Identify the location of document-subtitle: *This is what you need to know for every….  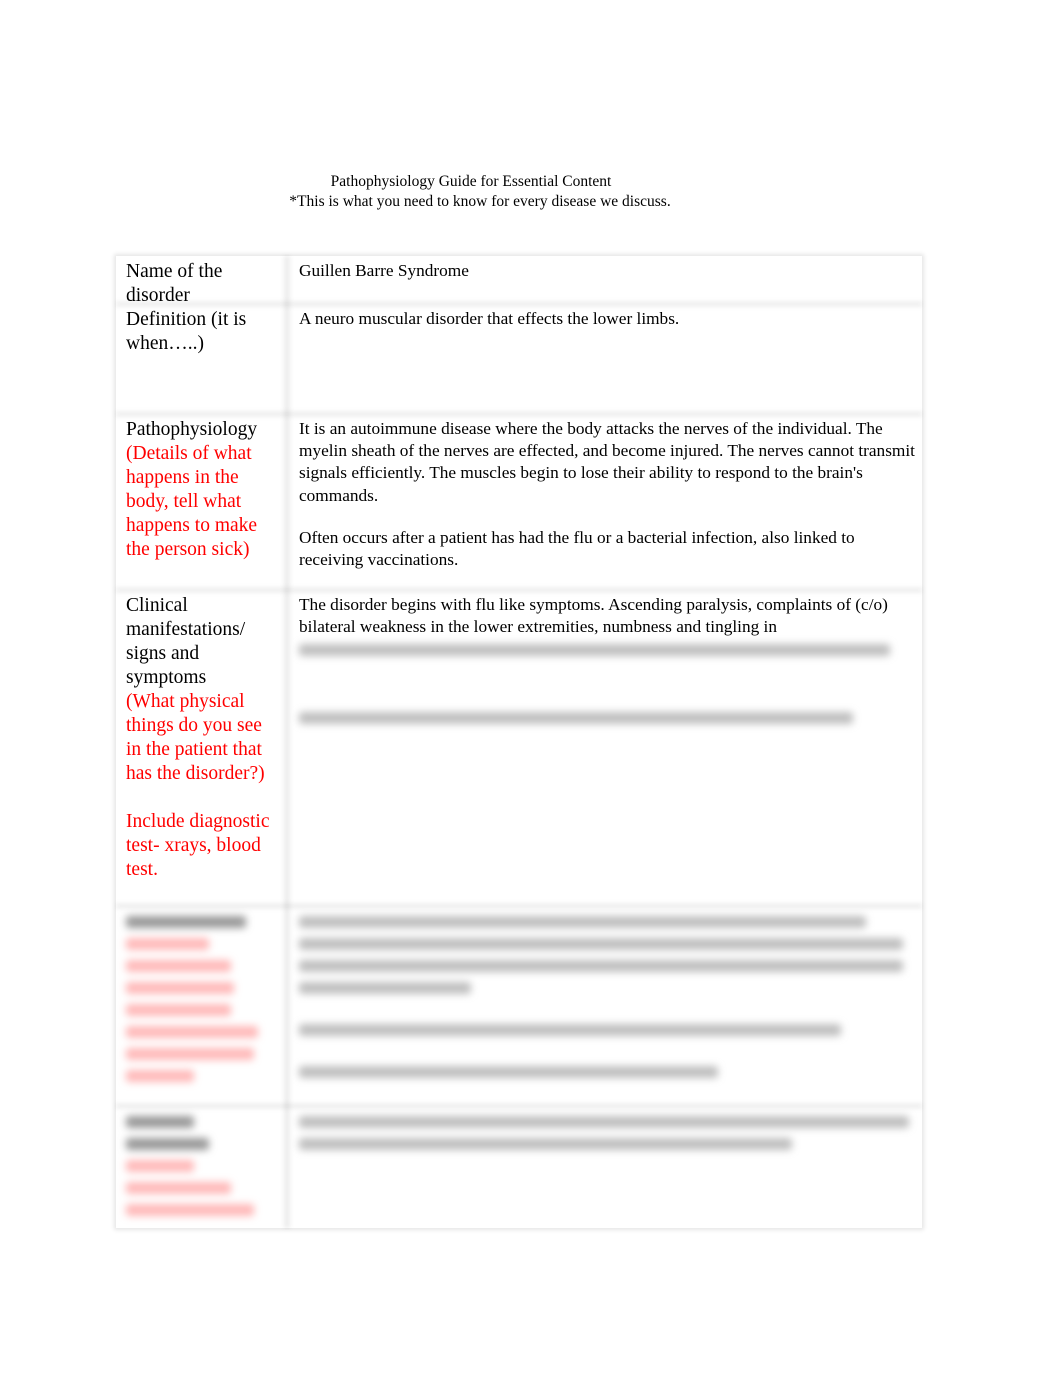
(480, 201).